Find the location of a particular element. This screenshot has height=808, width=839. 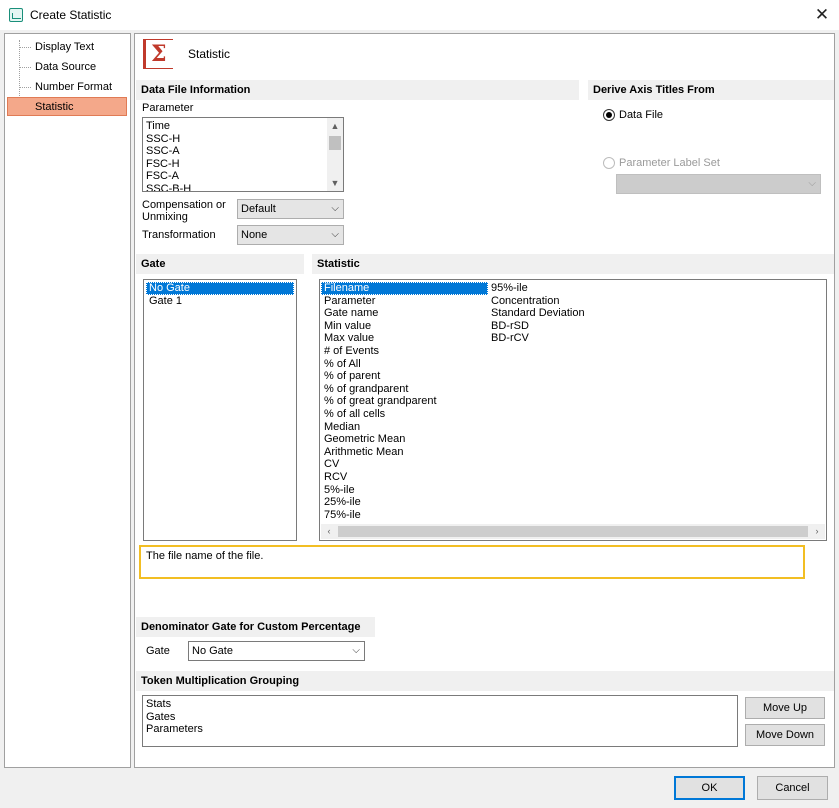

list-item: SSC-H is located at coordinates (243, 139).